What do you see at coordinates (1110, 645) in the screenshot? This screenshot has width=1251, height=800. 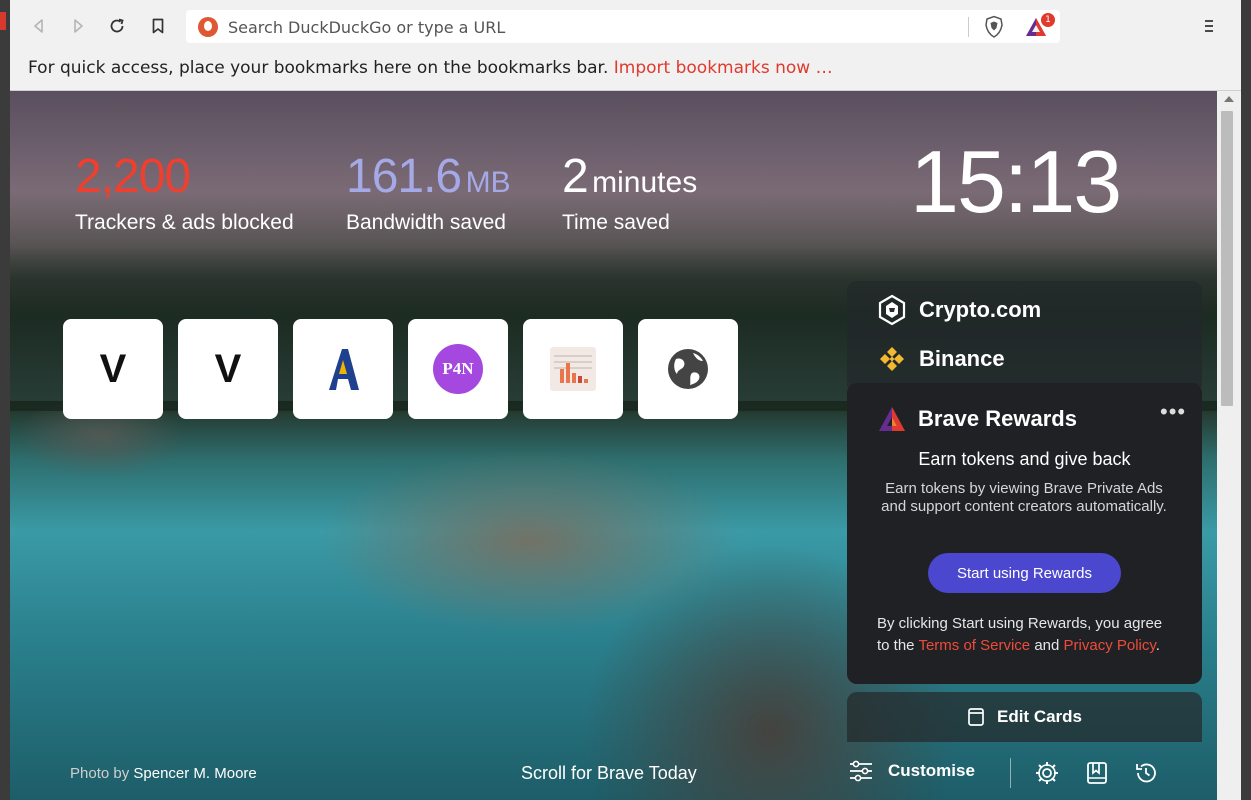 I see `privacy-policy-link: Privacy Policy` at bounding box center [1110, 645].